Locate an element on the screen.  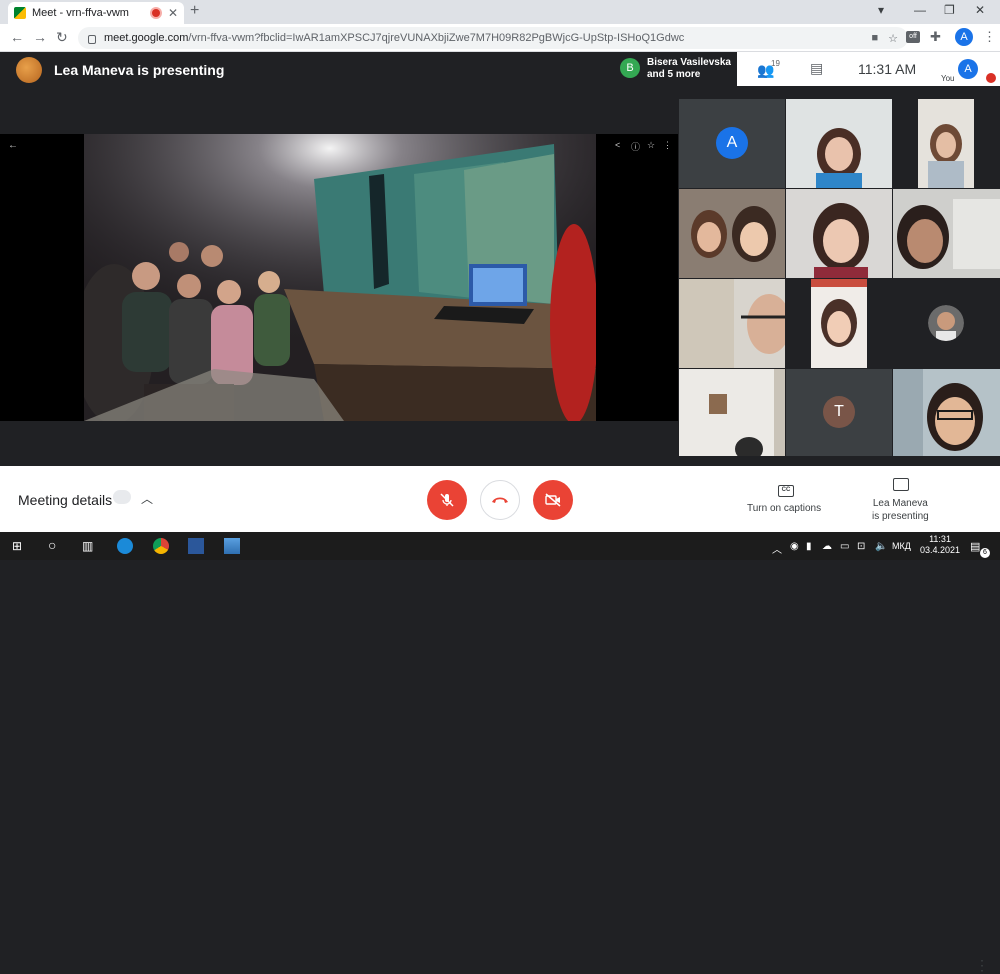
captions-icon: CC is located at coordinates (786, 491).